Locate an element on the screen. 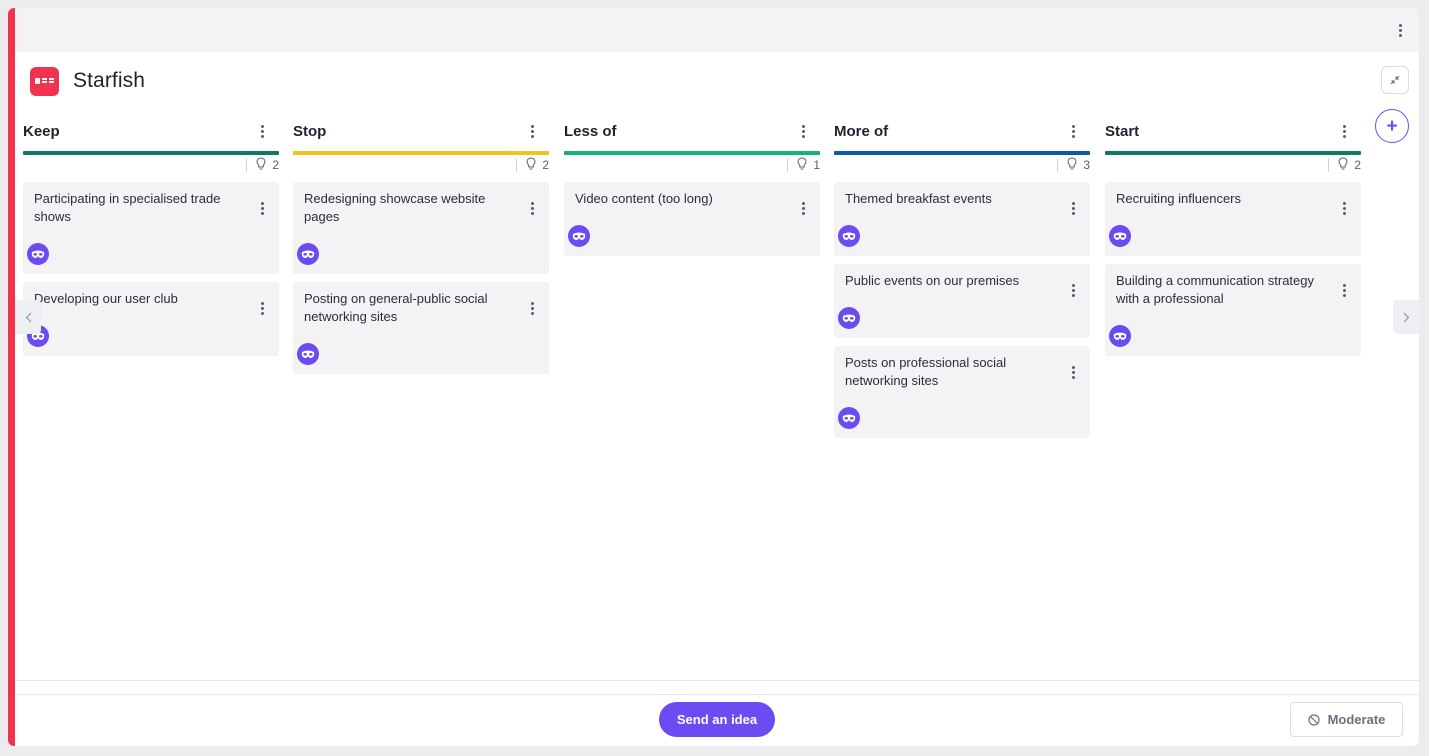  add-column-button: + is located at coordinates (1392, 126).